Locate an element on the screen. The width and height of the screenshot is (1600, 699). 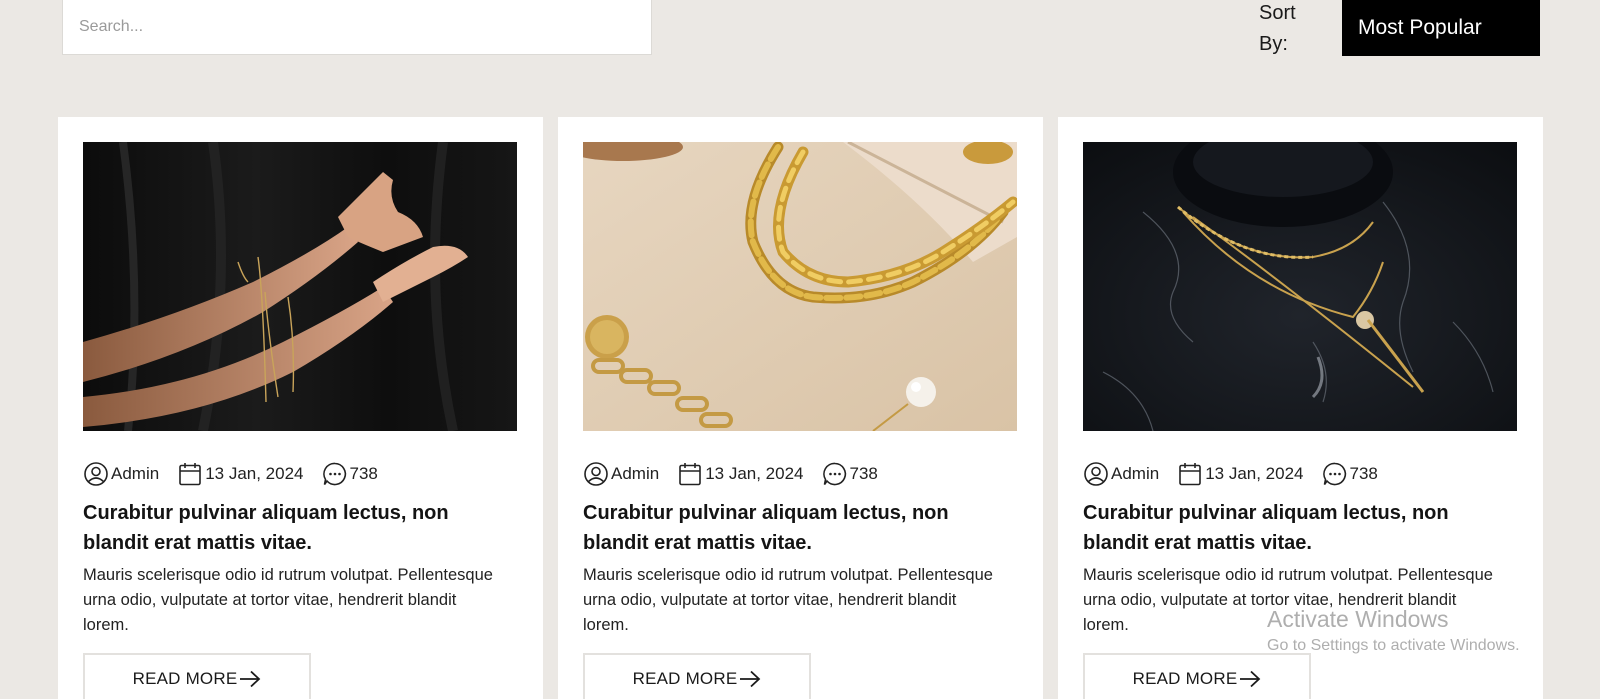
woman-arms-gold-bracelets-photo is located at coordinates (300, 286).